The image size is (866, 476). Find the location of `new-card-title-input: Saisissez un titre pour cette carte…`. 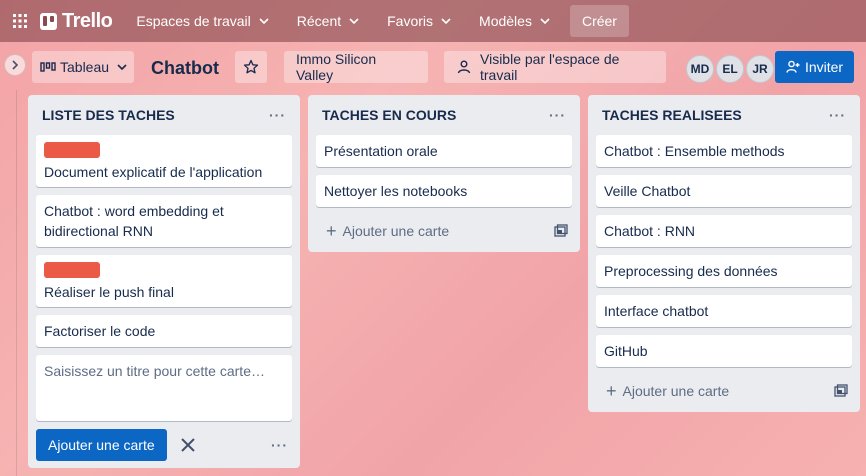

new-card-title-input: Saisissez un titre pour cette carte… is located at coordinates (164, 388).